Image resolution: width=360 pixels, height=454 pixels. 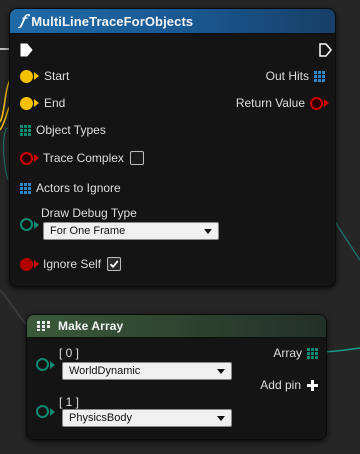 What do you see at coordinates (57, 76) in the screenshot?
I see `start-label: Start` at bounding box center [57, 76].